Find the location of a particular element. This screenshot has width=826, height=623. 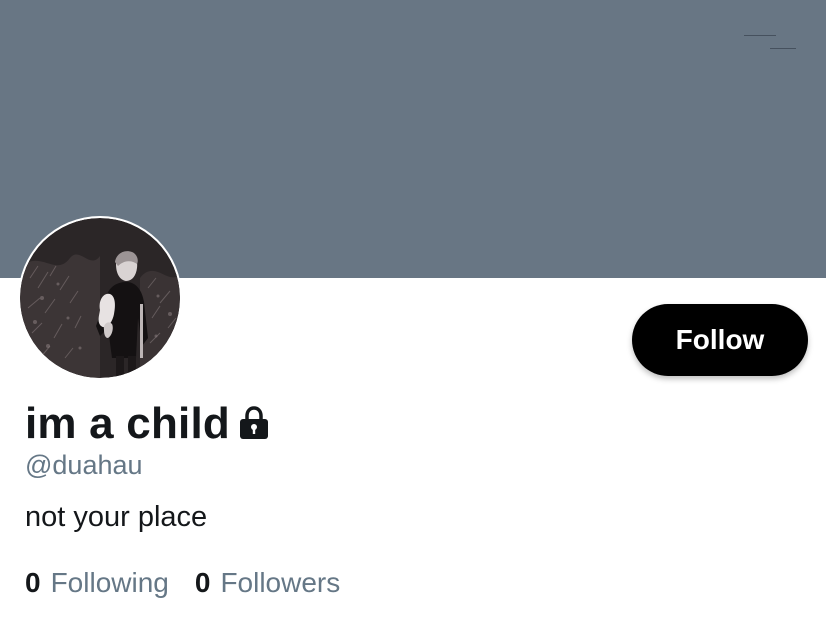

avatar is located at coordinates (100, 298).